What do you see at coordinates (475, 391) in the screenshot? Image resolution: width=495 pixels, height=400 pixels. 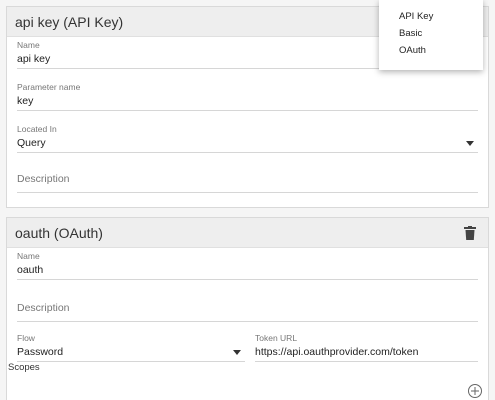 I see `add-scope-icon` at bounding box center [475, 391].